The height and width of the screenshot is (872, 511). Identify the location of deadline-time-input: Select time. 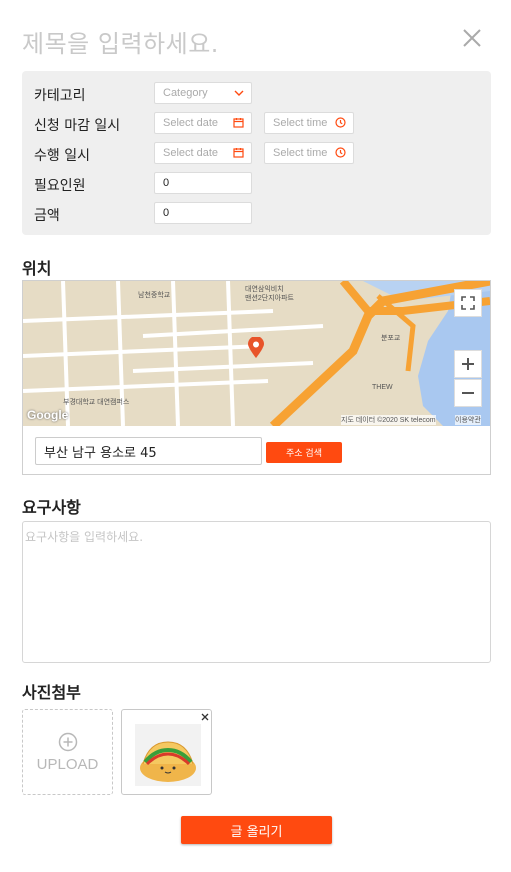
(309, 123).